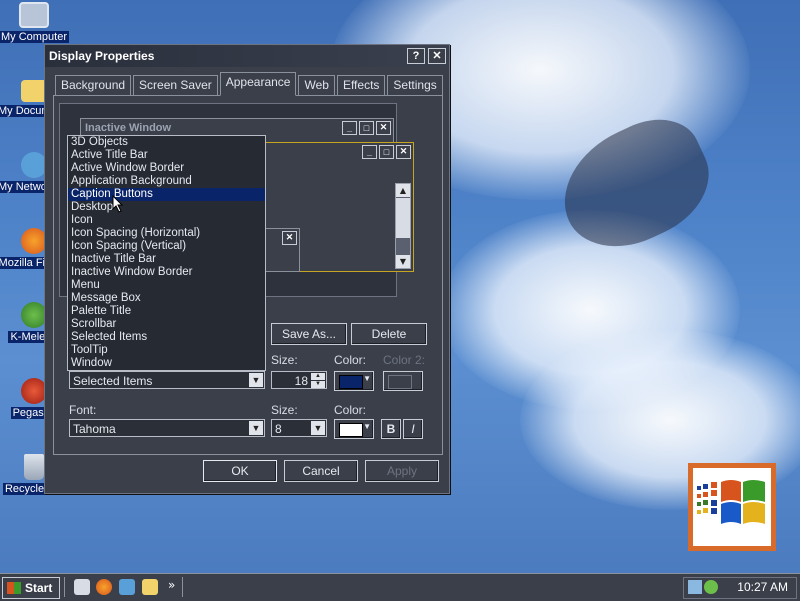 The width and height of the screenshot is (800, 601). I want to click on item-size-value: 18, so click(301, 381).